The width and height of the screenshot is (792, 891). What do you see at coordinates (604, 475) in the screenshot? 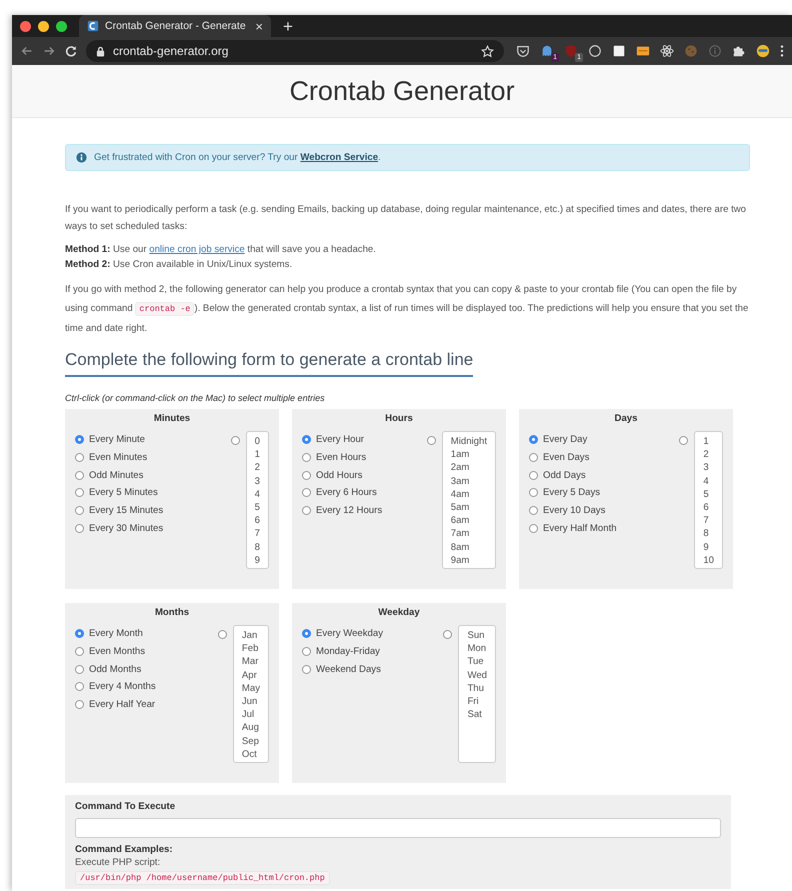
I see `radio-option: Odd Days` at bounding box center [604, 475].